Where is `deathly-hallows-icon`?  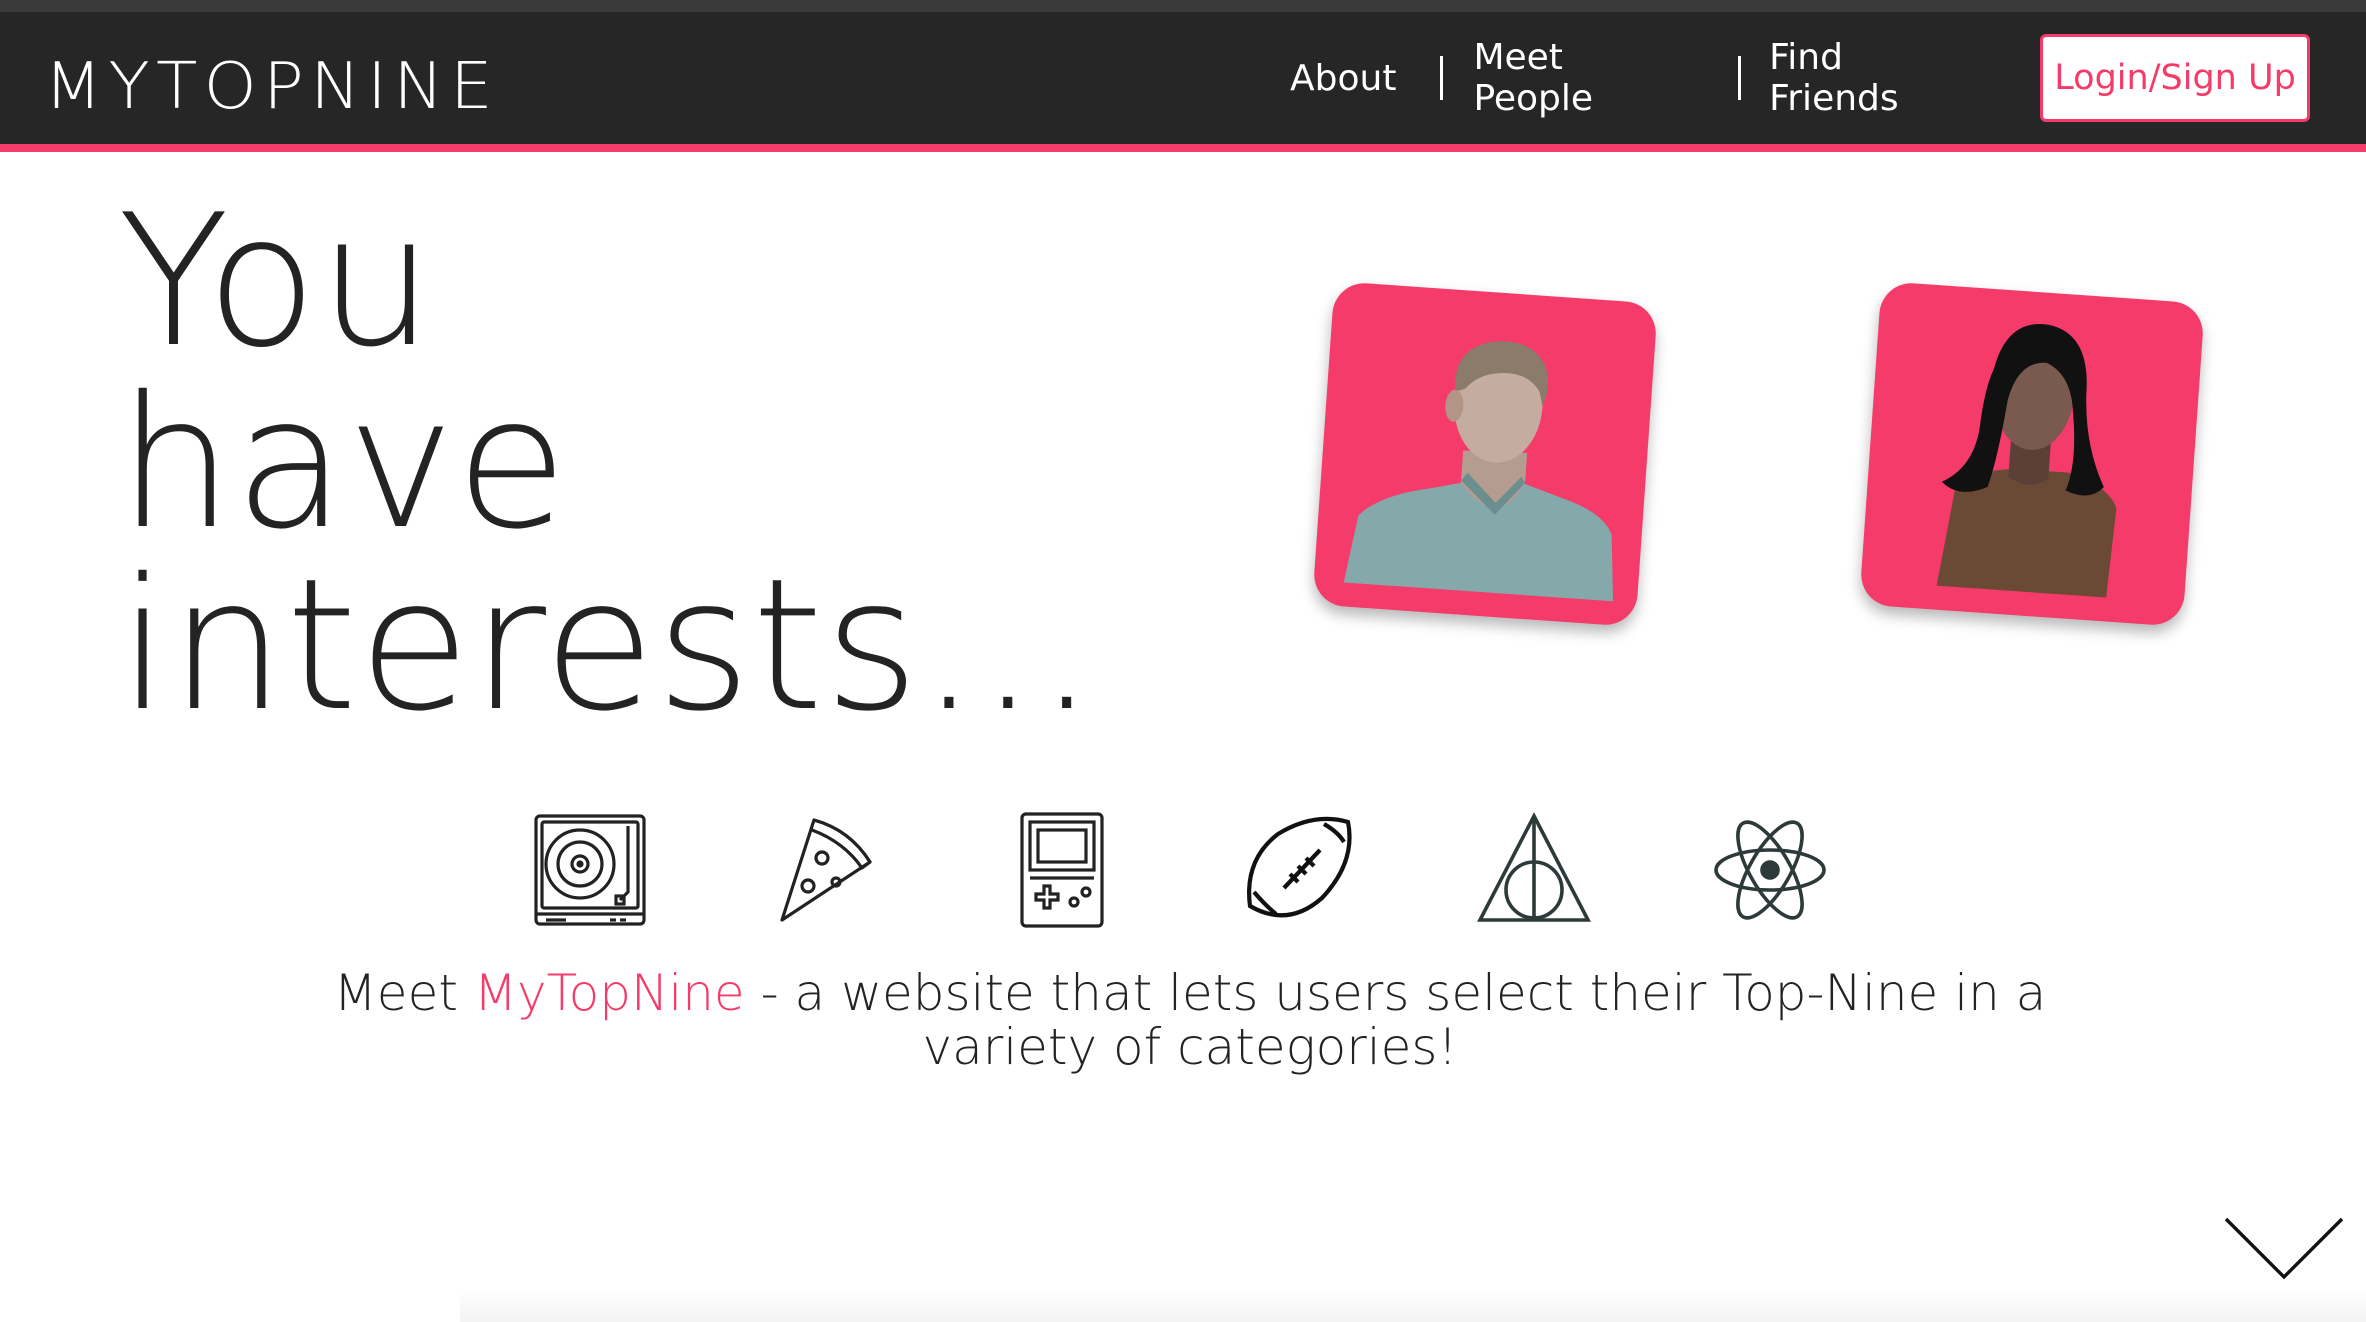 deathly-hallows-icon is located at coordinates (1534, 870).